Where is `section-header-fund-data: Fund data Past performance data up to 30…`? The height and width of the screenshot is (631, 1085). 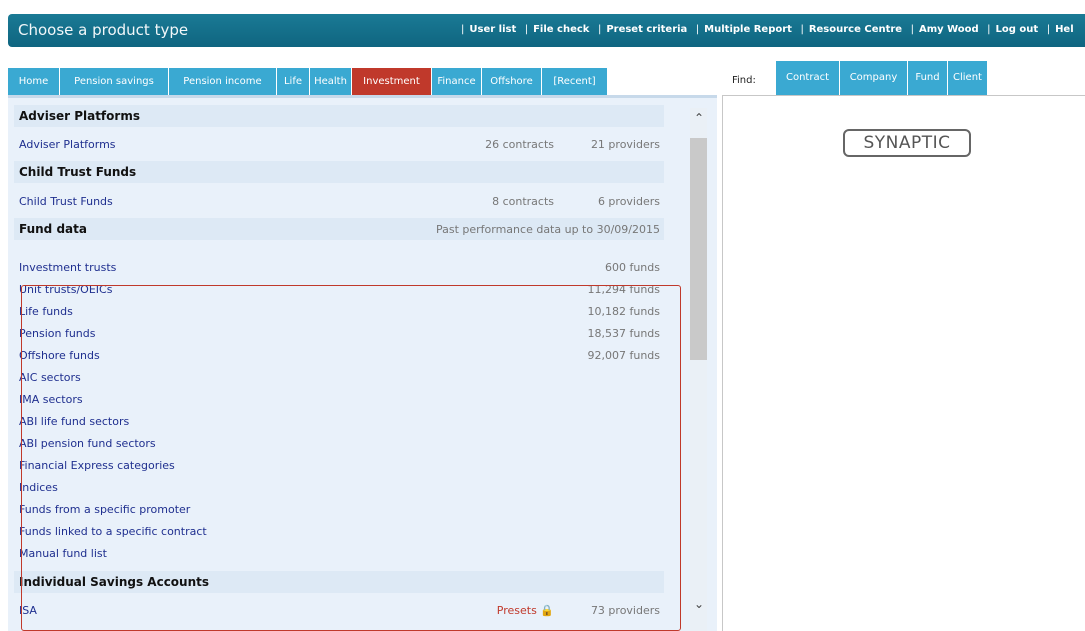 section-header-fund-data: Fund data Past performance data up to 30… is located at coordinates (339, 229).